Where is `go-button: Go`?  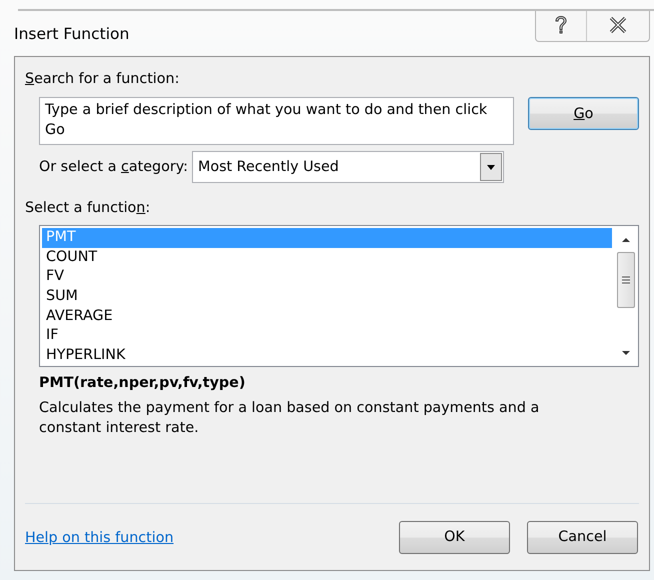
go-button: Go is located at coordinates (583, 113).